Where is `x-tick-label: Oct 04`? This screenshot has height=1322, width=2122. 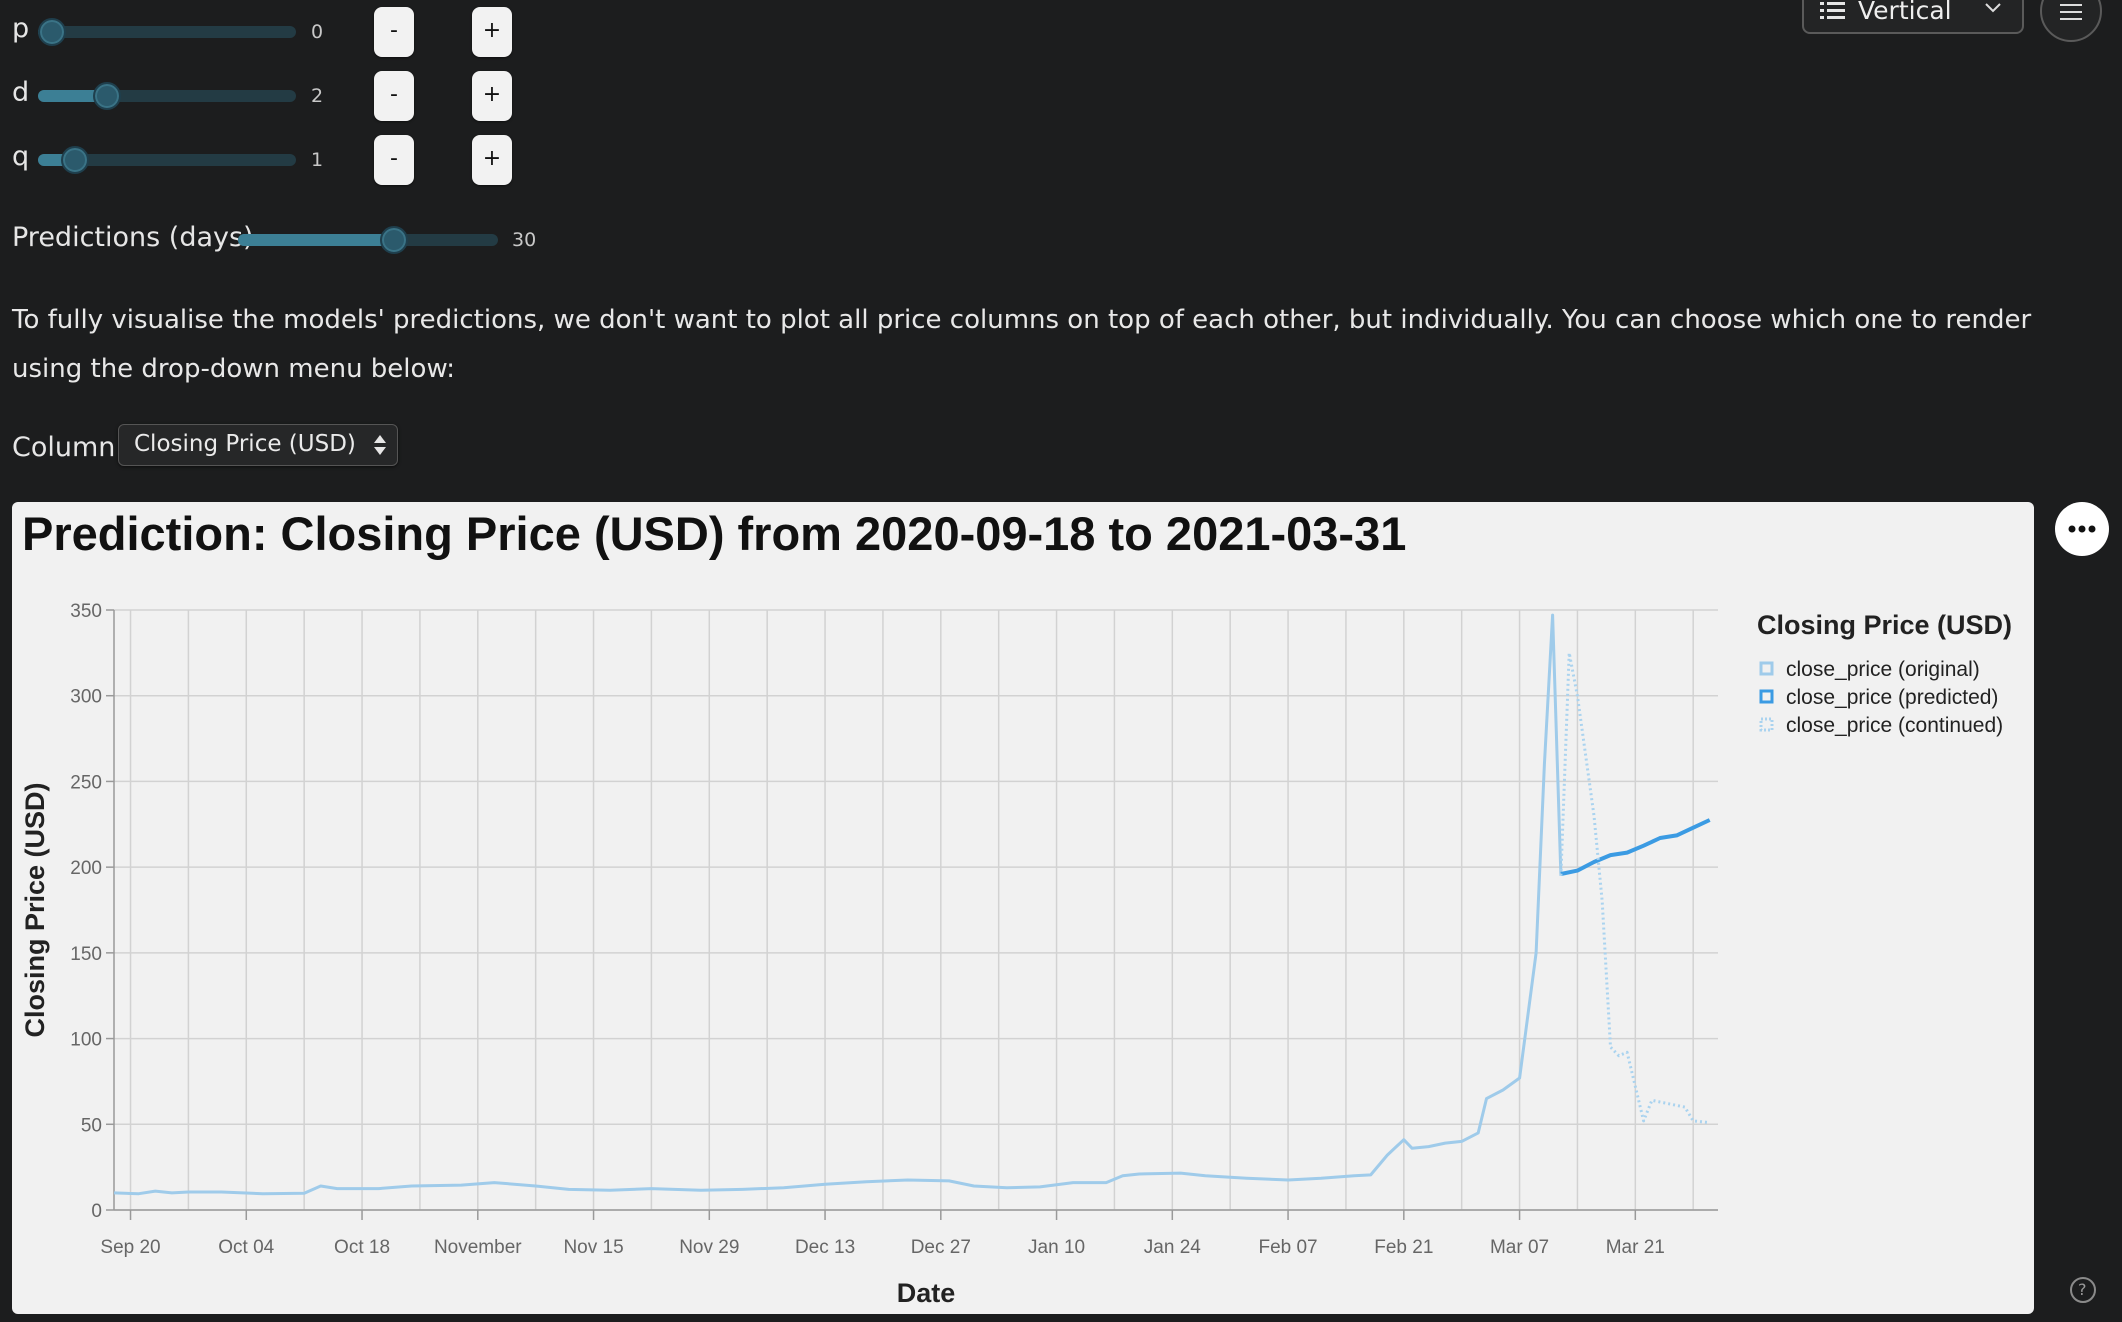
x-tick-label: Oct 04 is located at coordinates (246, 1247).